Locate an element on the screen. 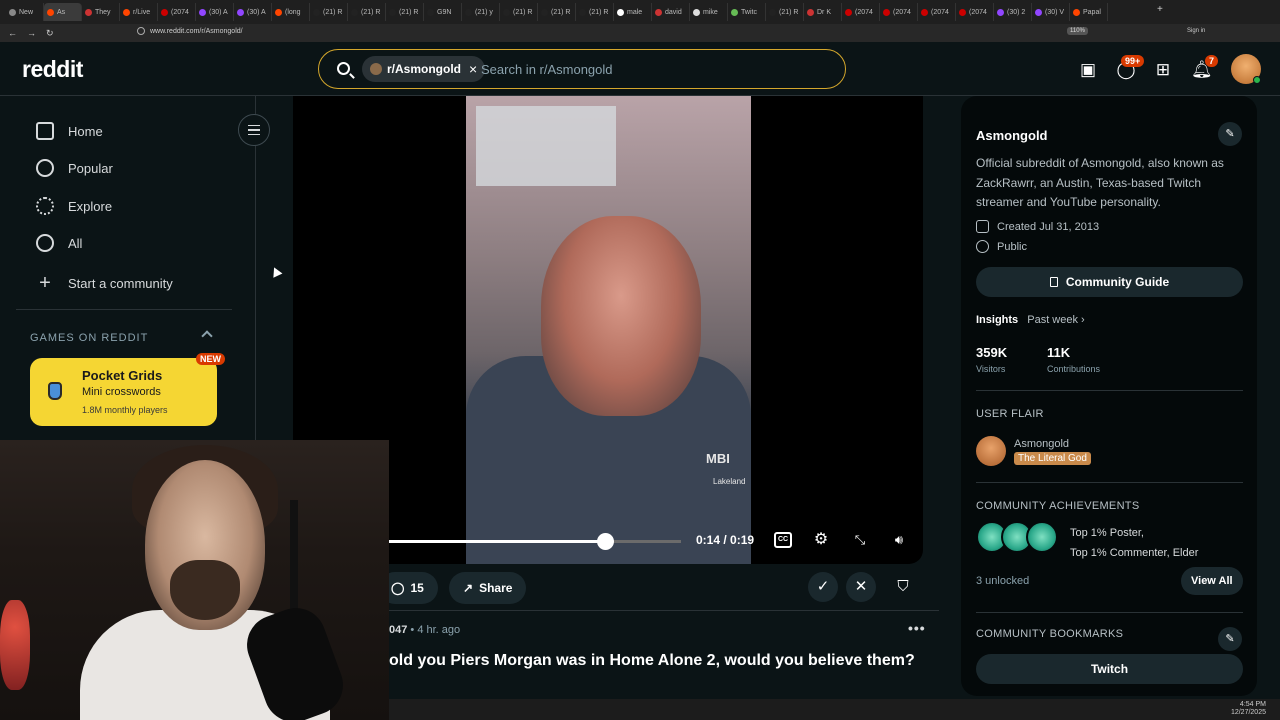  browser-tab: (21) y is located at coordinates (481, 12).